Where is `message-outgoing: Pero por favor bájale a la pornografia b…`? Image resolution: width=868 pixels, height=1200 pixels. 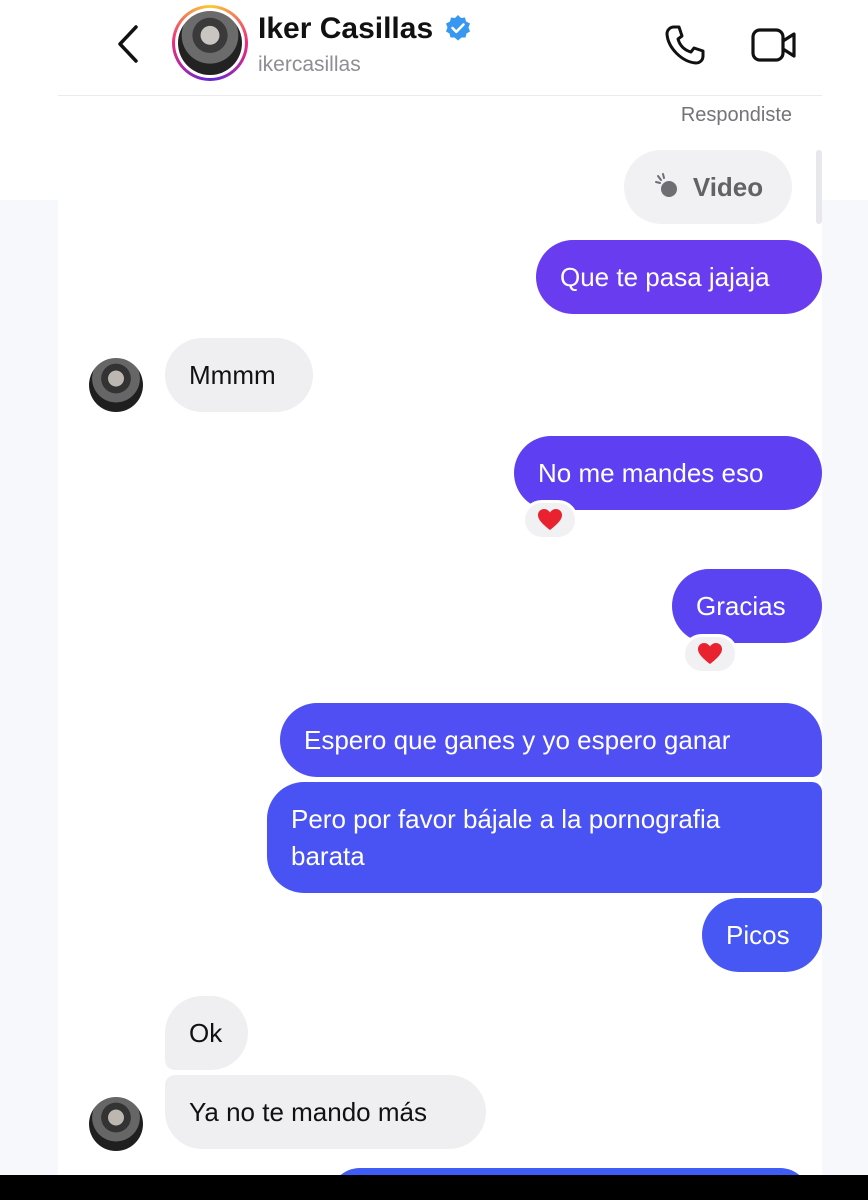 message-outgoing: Pero por favor bájale a la pornografia b… is located at coordinates (544, 837).